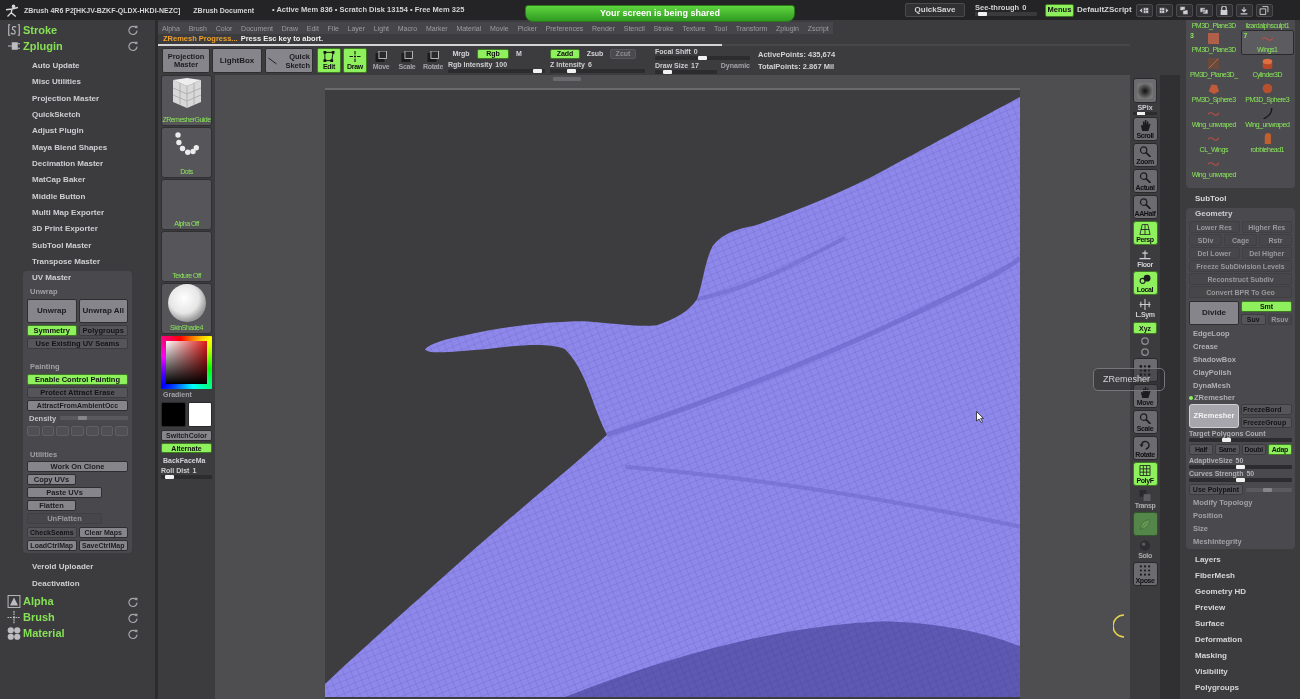  I want to click on spix-button, so click(1145, 90).